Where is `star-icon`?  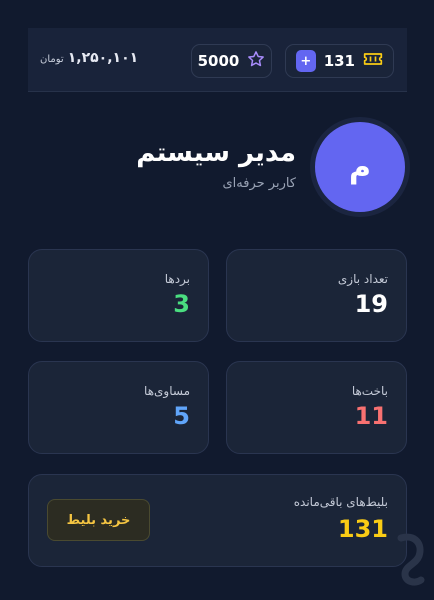
star-icon is located at coordinates (256, 61).